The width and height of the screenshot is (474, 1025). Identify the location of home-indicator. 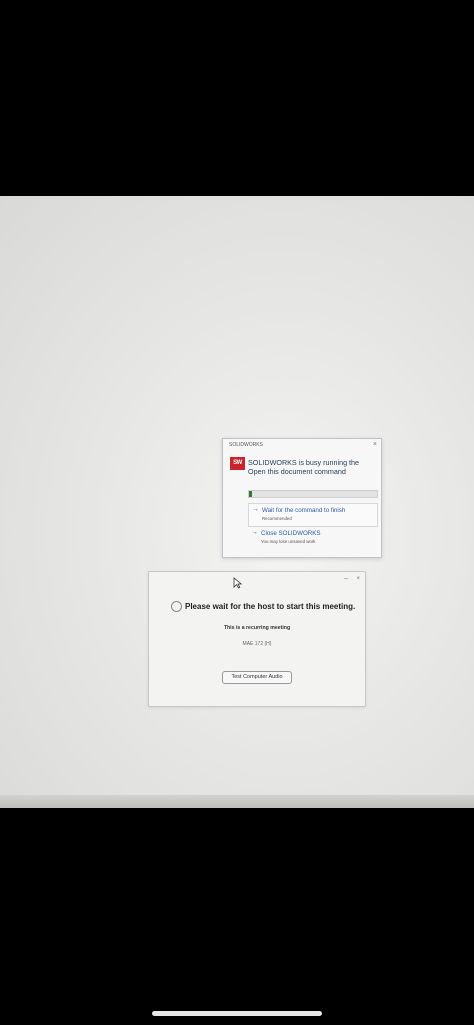
(237, 1013).